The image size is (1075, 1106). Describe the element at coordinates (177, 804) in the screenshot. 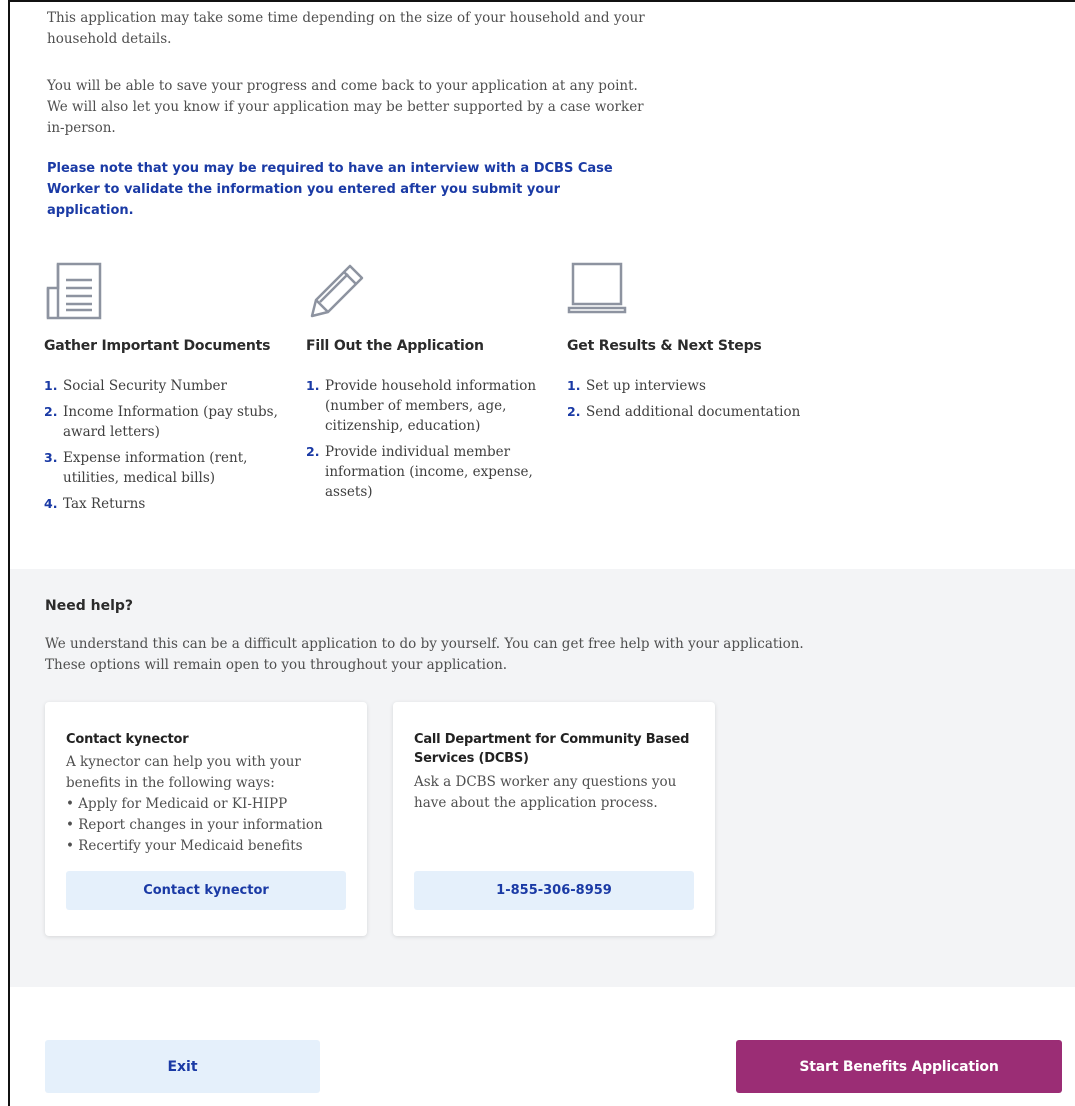

I see `bullet-item: • Apply for Medicaid or KI-HIPP` at that location.